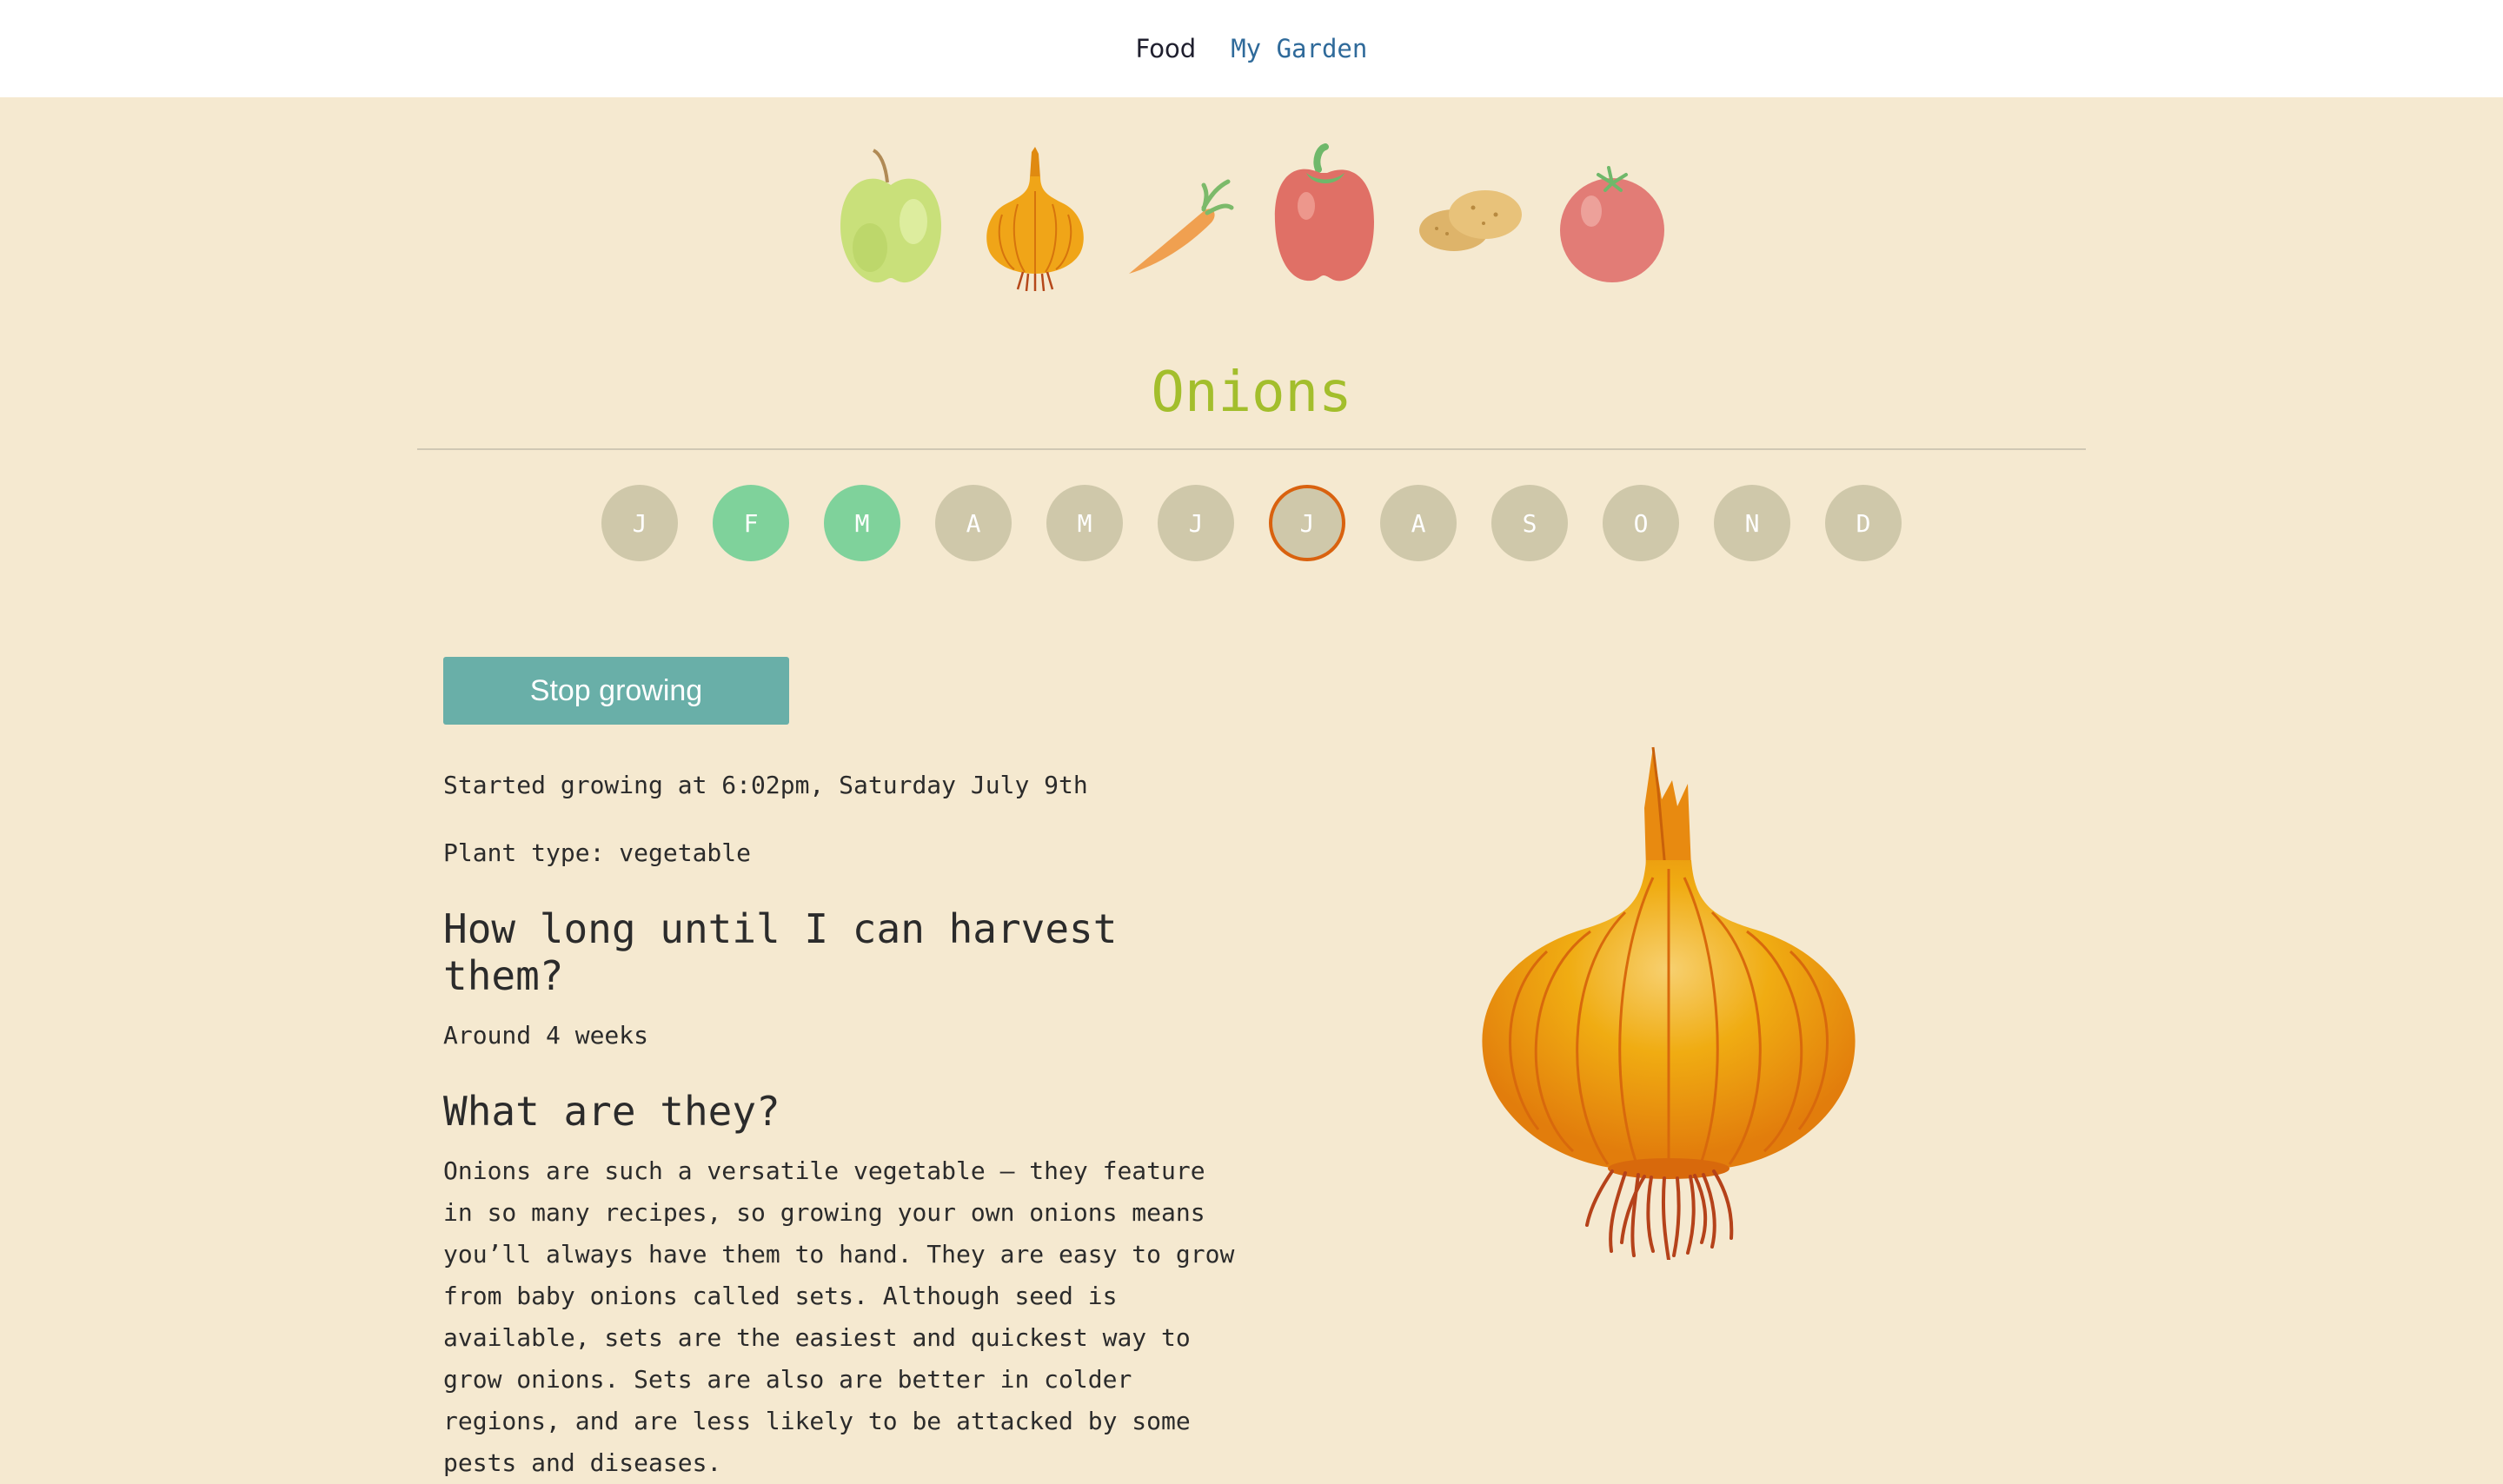 The height and width of the screenshot is (1484, 2503). Describe the element at coordinates (1251, 449) in the screenshot. I see `title-divider` at that location.